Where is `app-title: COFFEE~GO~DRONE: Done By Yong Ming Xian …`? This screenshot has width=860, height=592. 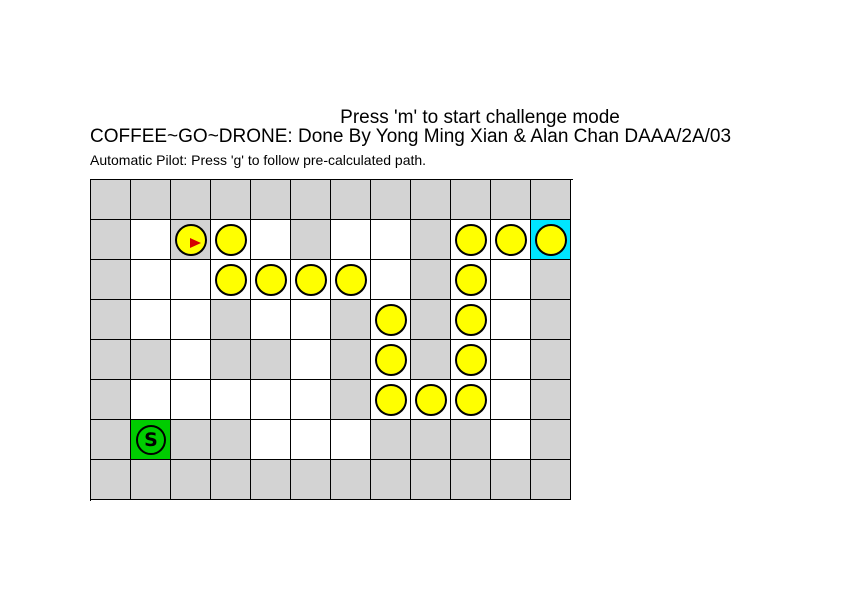 app-title: COFFEE~GO~DRONE: Done By Yong Ming Xian … is located at coordinates (411, 136).